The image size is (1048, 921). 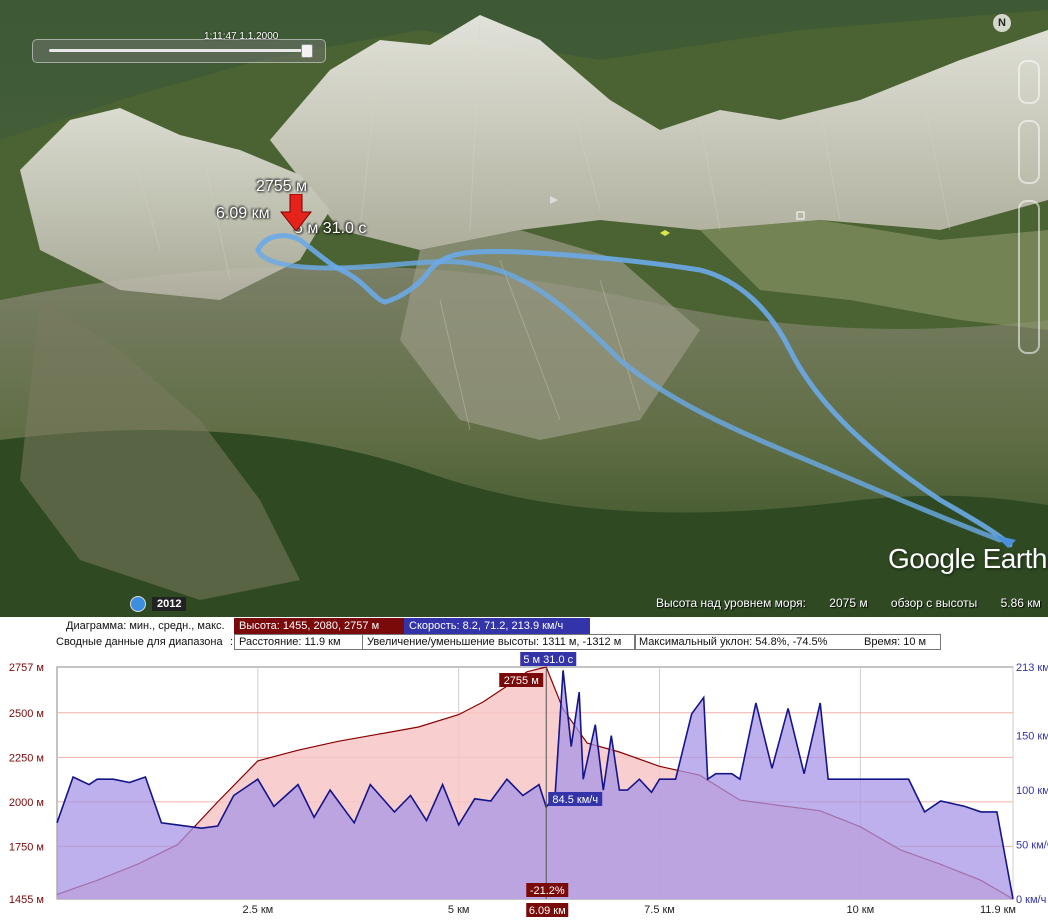 What do you see at coordinates (521, 681) in the screenshot?
I see `cursor-elevation-tag: 2755 м` at bounding box center [521, 681].